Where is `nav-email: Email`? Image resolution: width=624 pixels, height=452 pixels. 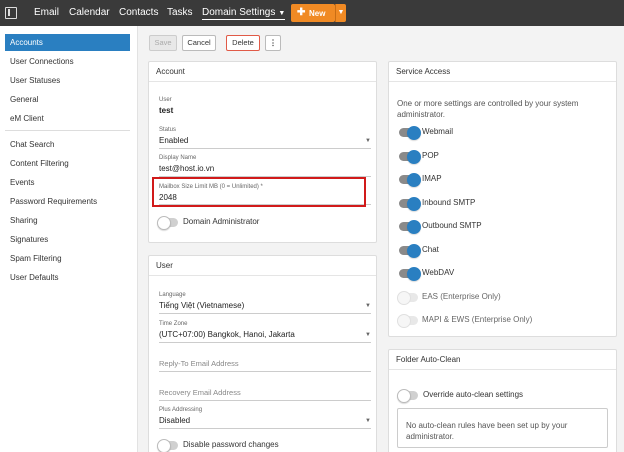
nav-email: Email is located at coordinates (46, 12).